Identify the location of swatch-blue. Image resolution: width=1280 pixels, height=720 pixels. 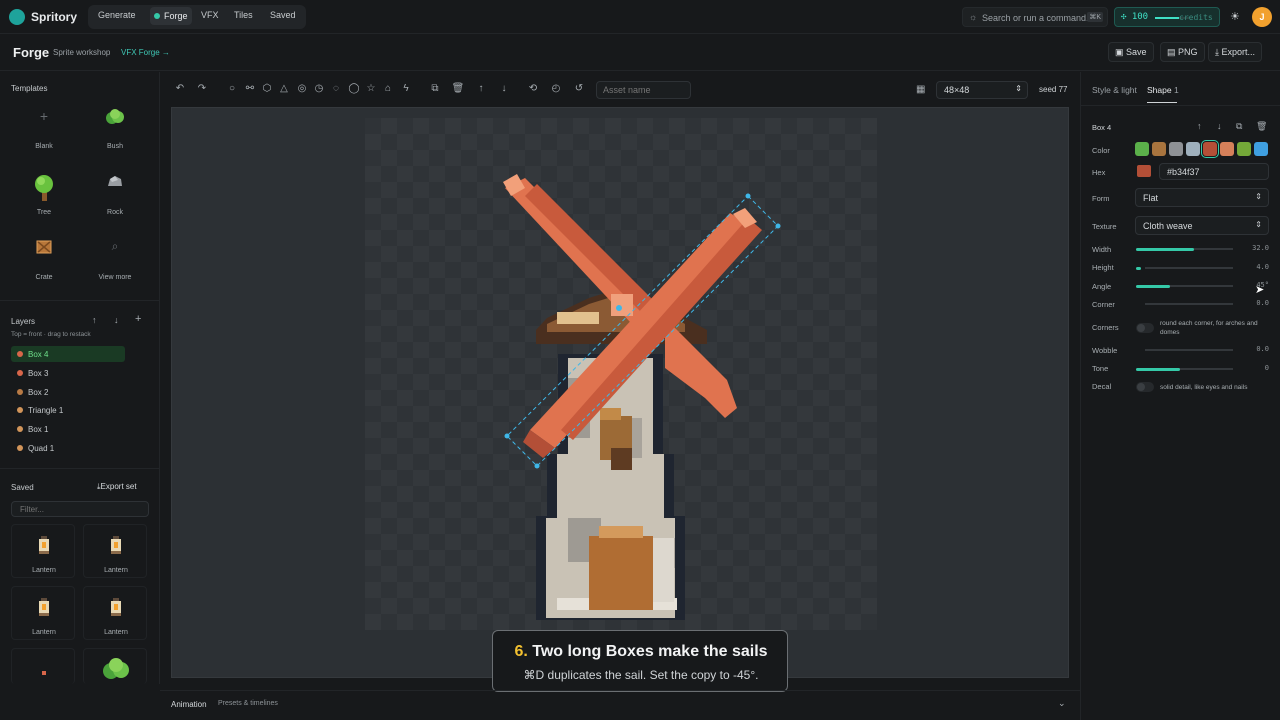
(1261, 149).